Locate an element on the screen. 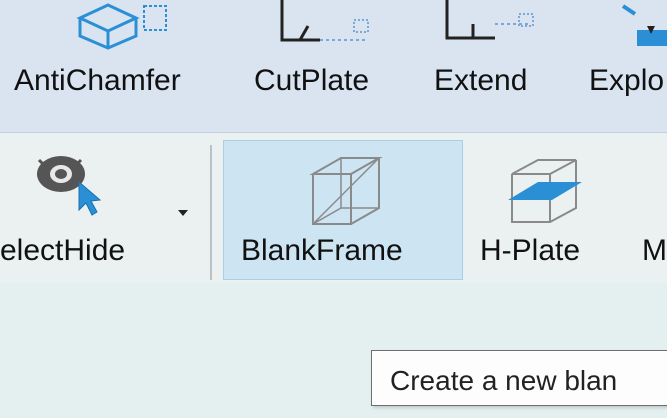 Image resolution: width=667 pixels, height=418 pixels. h-plate-button: H-Plate is located at coordinates (545, 210).